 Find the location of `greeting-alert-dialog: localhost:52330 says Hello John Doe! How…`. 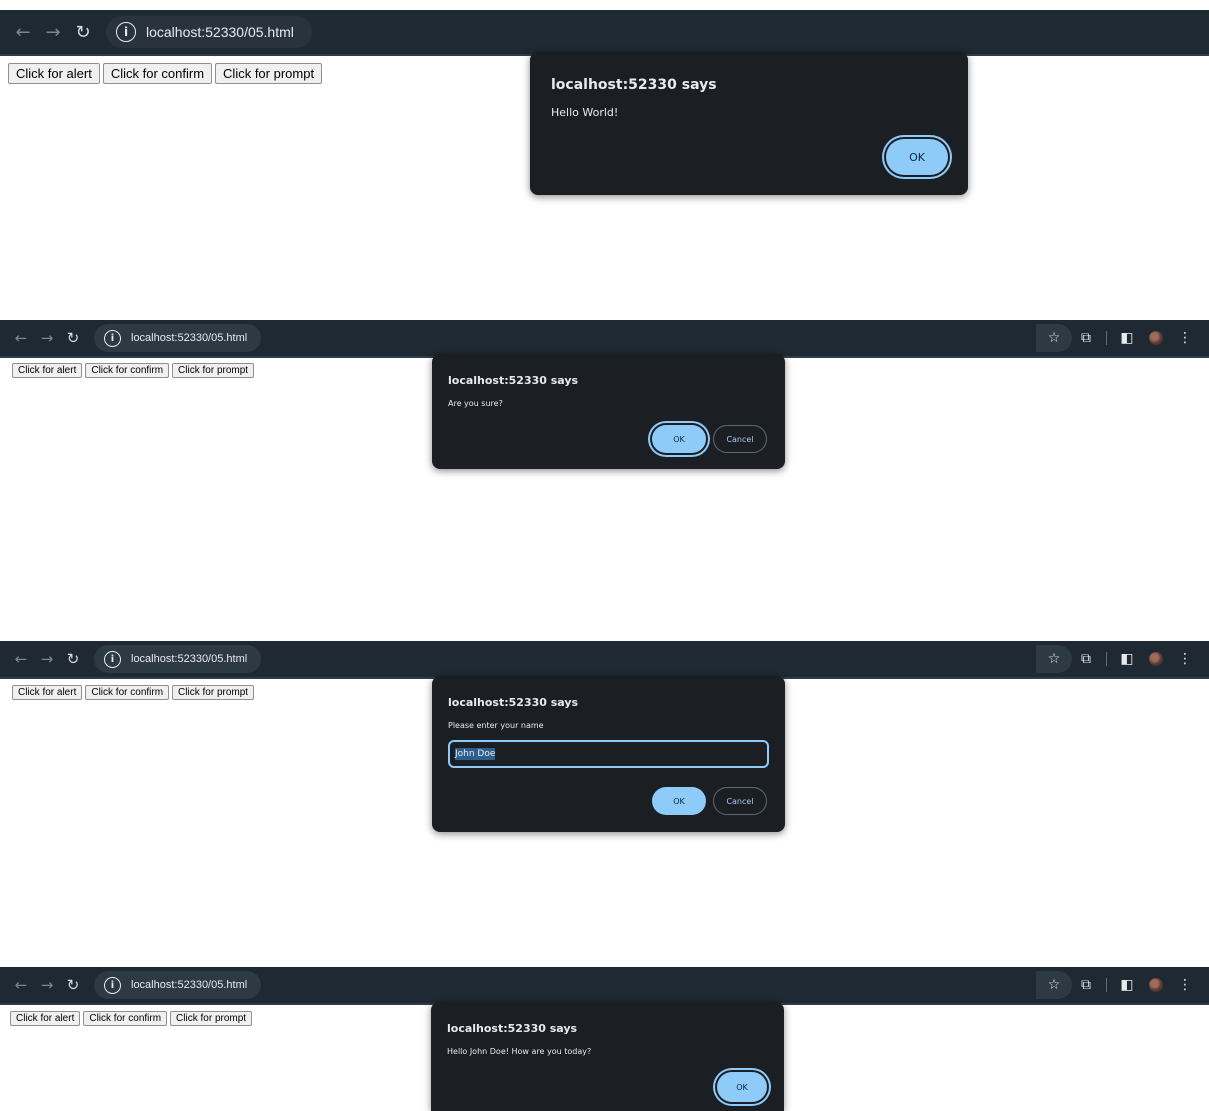

greeting-alert-dialog: localhost:52330 says Hello John Doe! How… is located at coordinates (607, 1056).